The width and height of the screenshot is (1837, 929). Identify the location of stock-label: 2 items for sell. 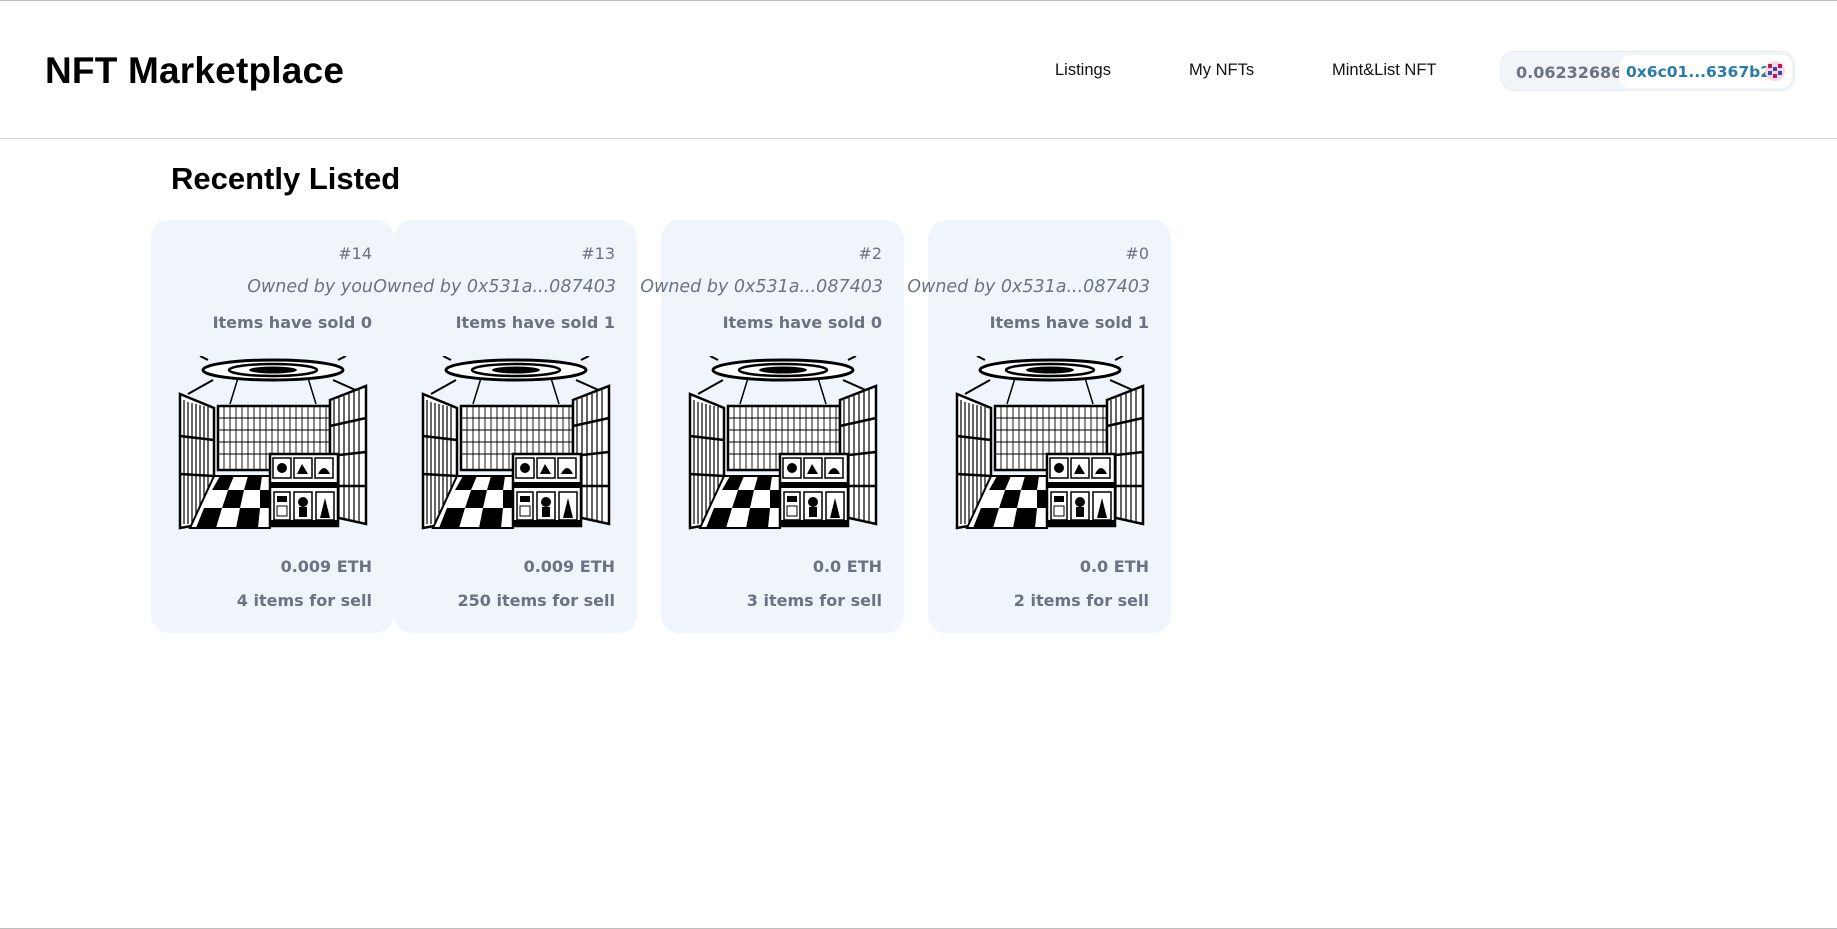
(1081, 600).